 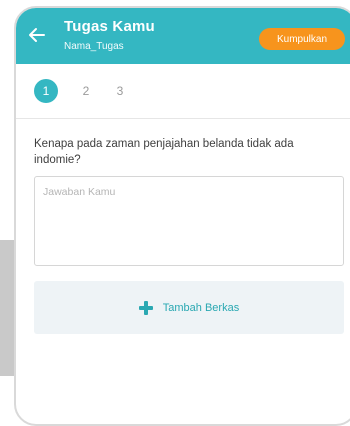 What do you see at coordinates (37, 35) in the screenshot?
I see `arrow-left-icon` at bounding box center [37, 35].